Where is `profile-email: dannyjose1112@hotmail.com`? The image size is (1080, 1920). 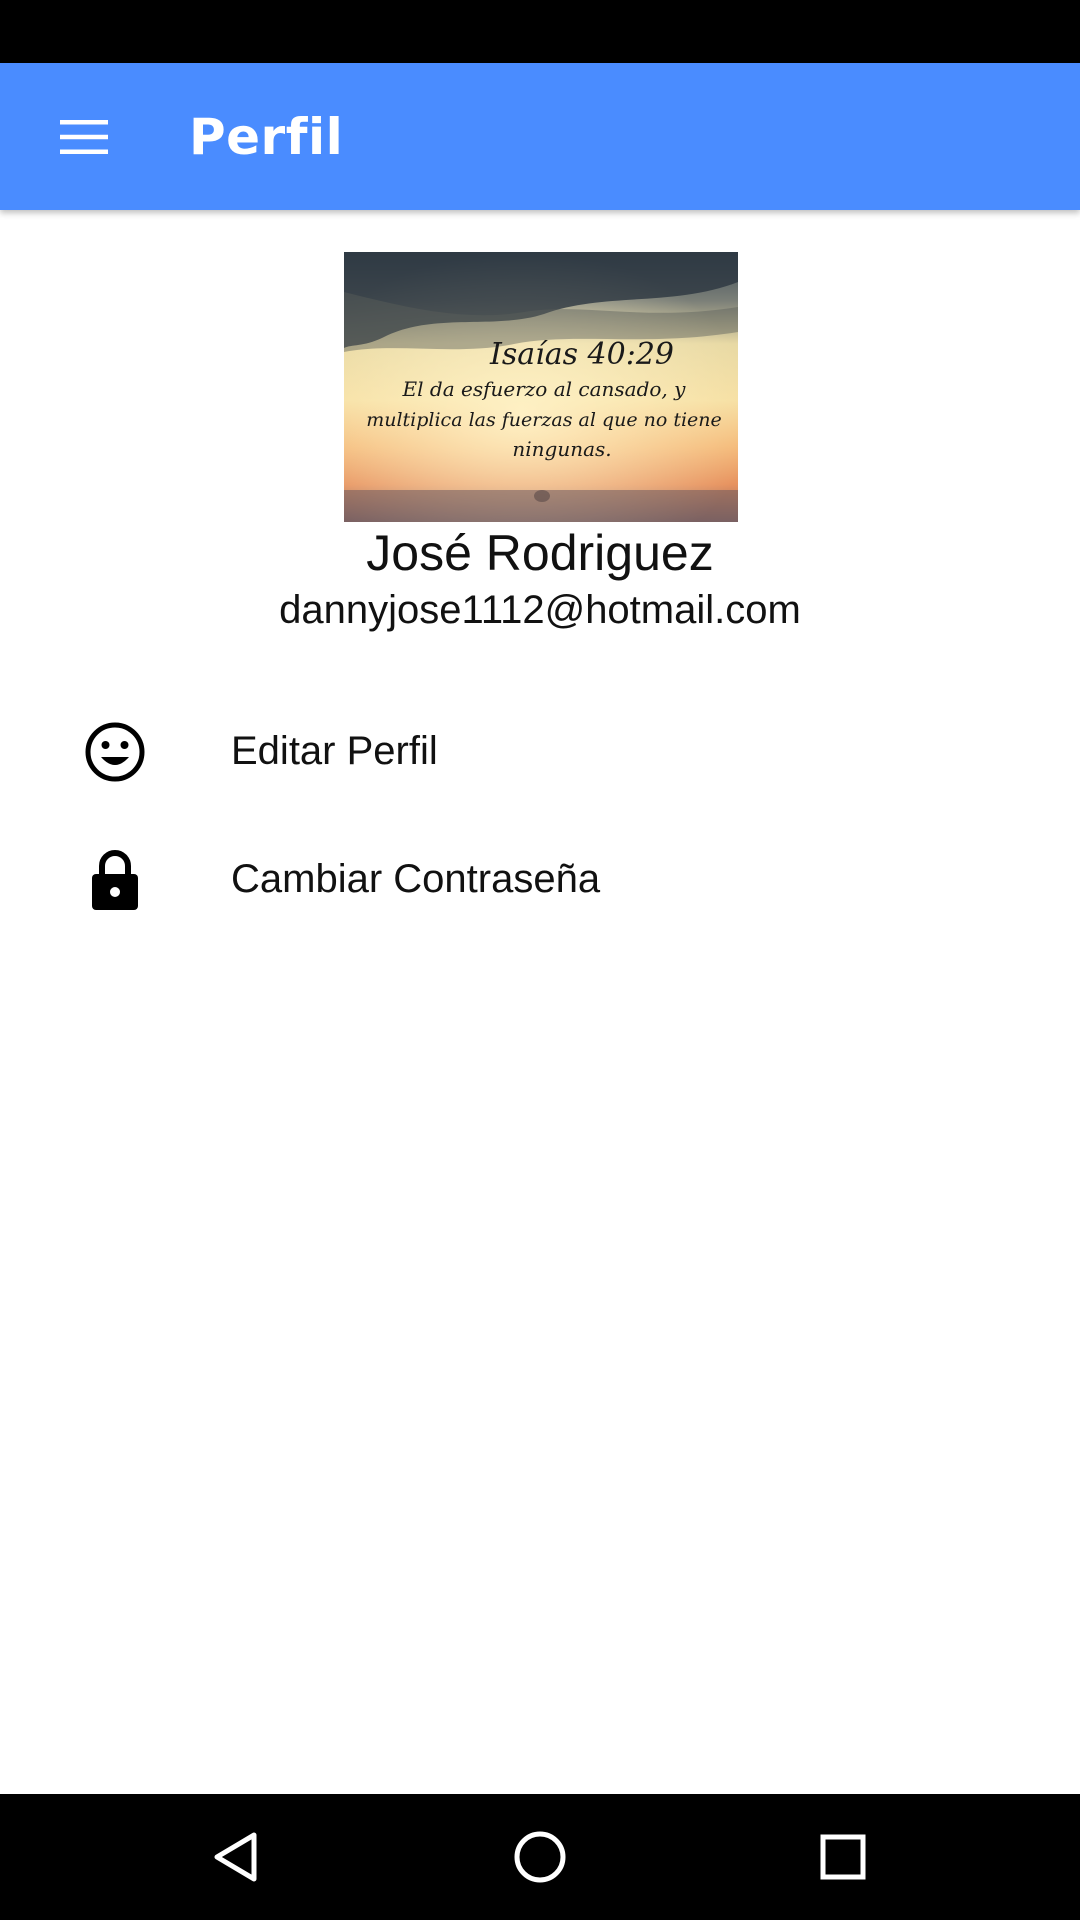 profile-email: dannyjose1112@hotmail.com is located at coordinates (540, 610).